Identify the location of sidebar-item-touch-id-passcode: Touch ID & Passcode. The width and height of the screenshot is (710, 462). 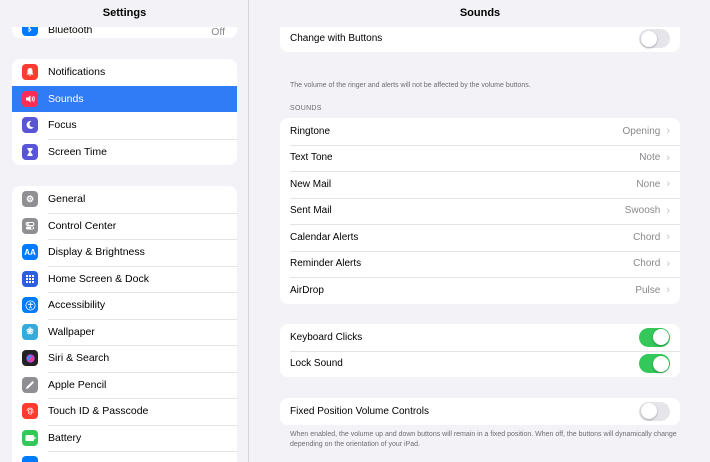
(124, 411).